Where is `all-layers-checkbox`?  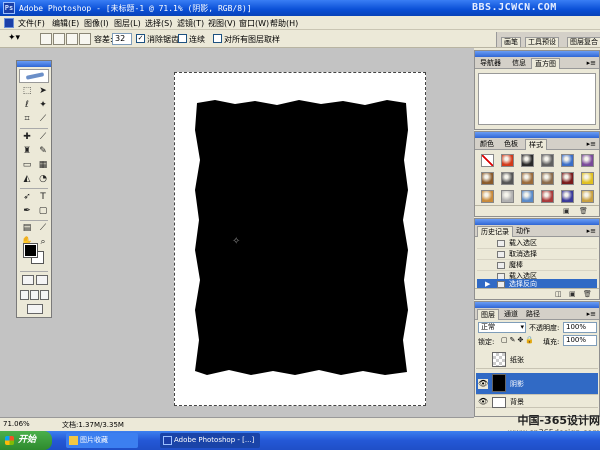
all-layers-checkbox is located at coordinates (217, 38).